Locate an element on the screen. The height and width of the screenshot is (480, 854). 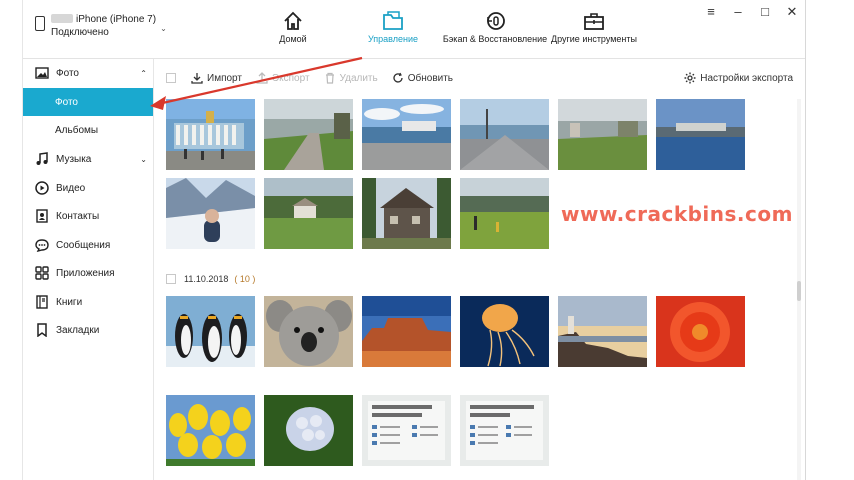
export-label: Экспорт is located at coordinates (290, 78).